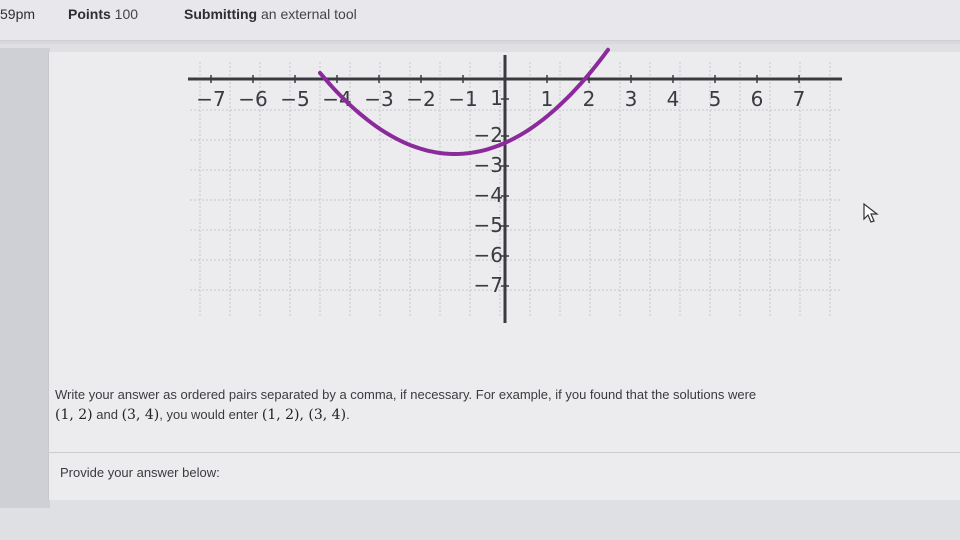 This screenshot has height=540, width=960. Describe the element at coordinates (348, 414) in the screenshot. I see `instruction-end: .` at that location.